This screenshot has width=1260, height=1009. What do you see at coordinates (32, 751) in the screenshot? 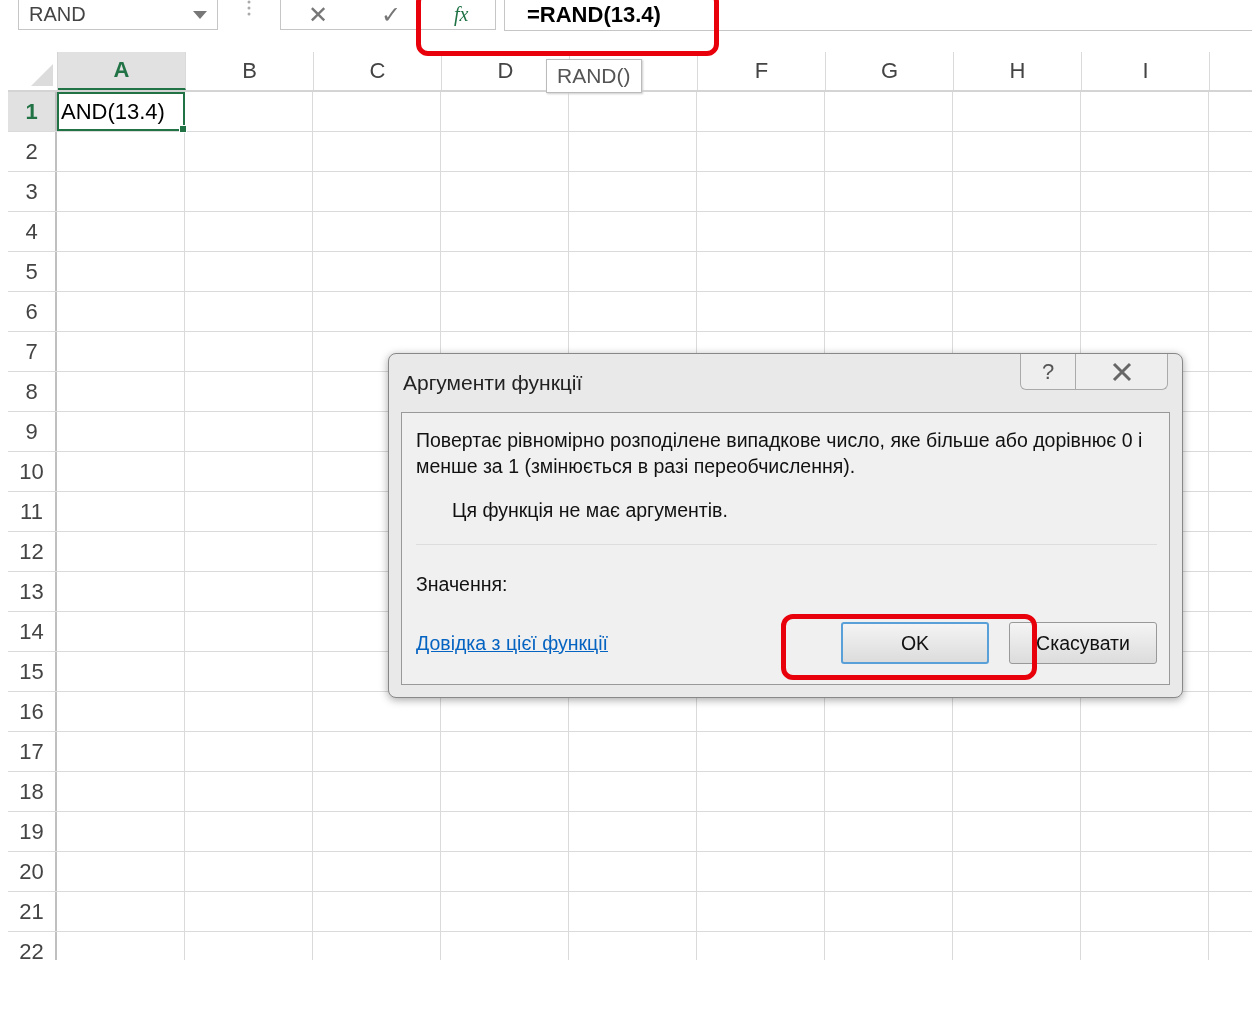
I see `row-header: 17` at bounding box center [32, 751].